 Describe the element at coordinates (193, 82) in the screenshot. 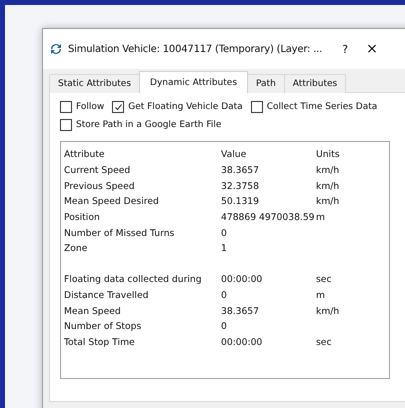

I see `tab: Dynamic Attributes` at that location.